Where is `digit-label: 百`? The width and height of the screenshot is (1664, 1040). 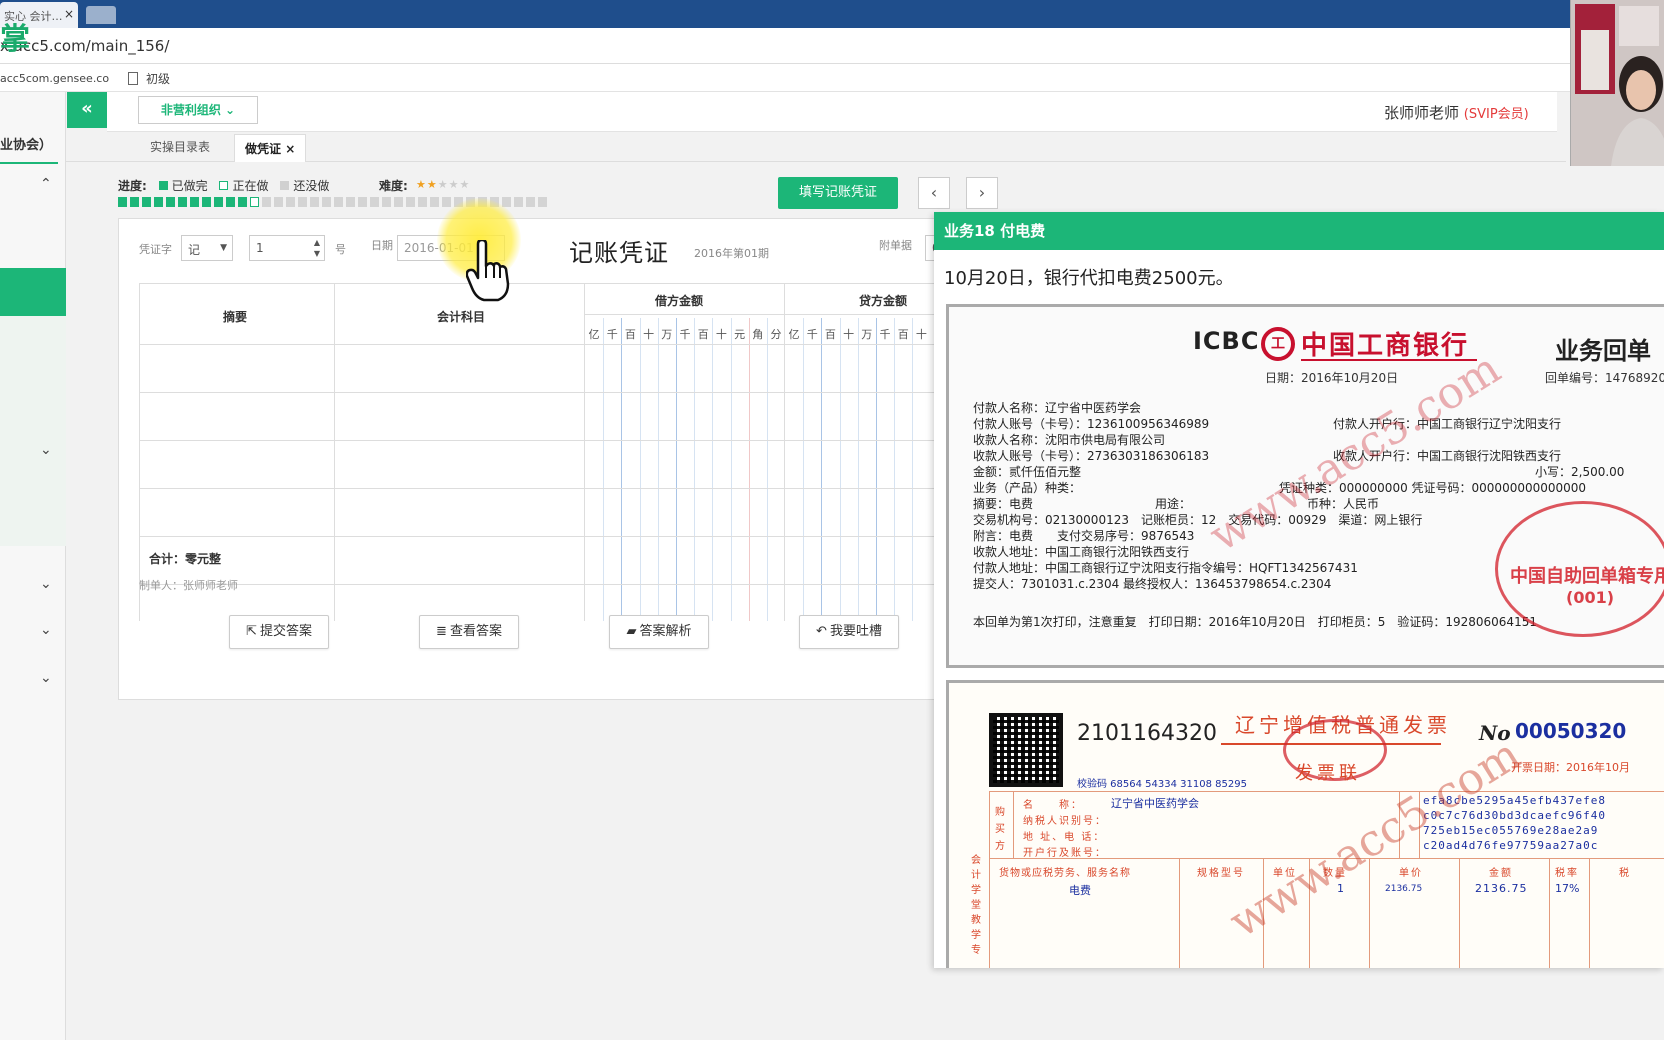
digit-label: 百 is located at coordinates (903, 334).